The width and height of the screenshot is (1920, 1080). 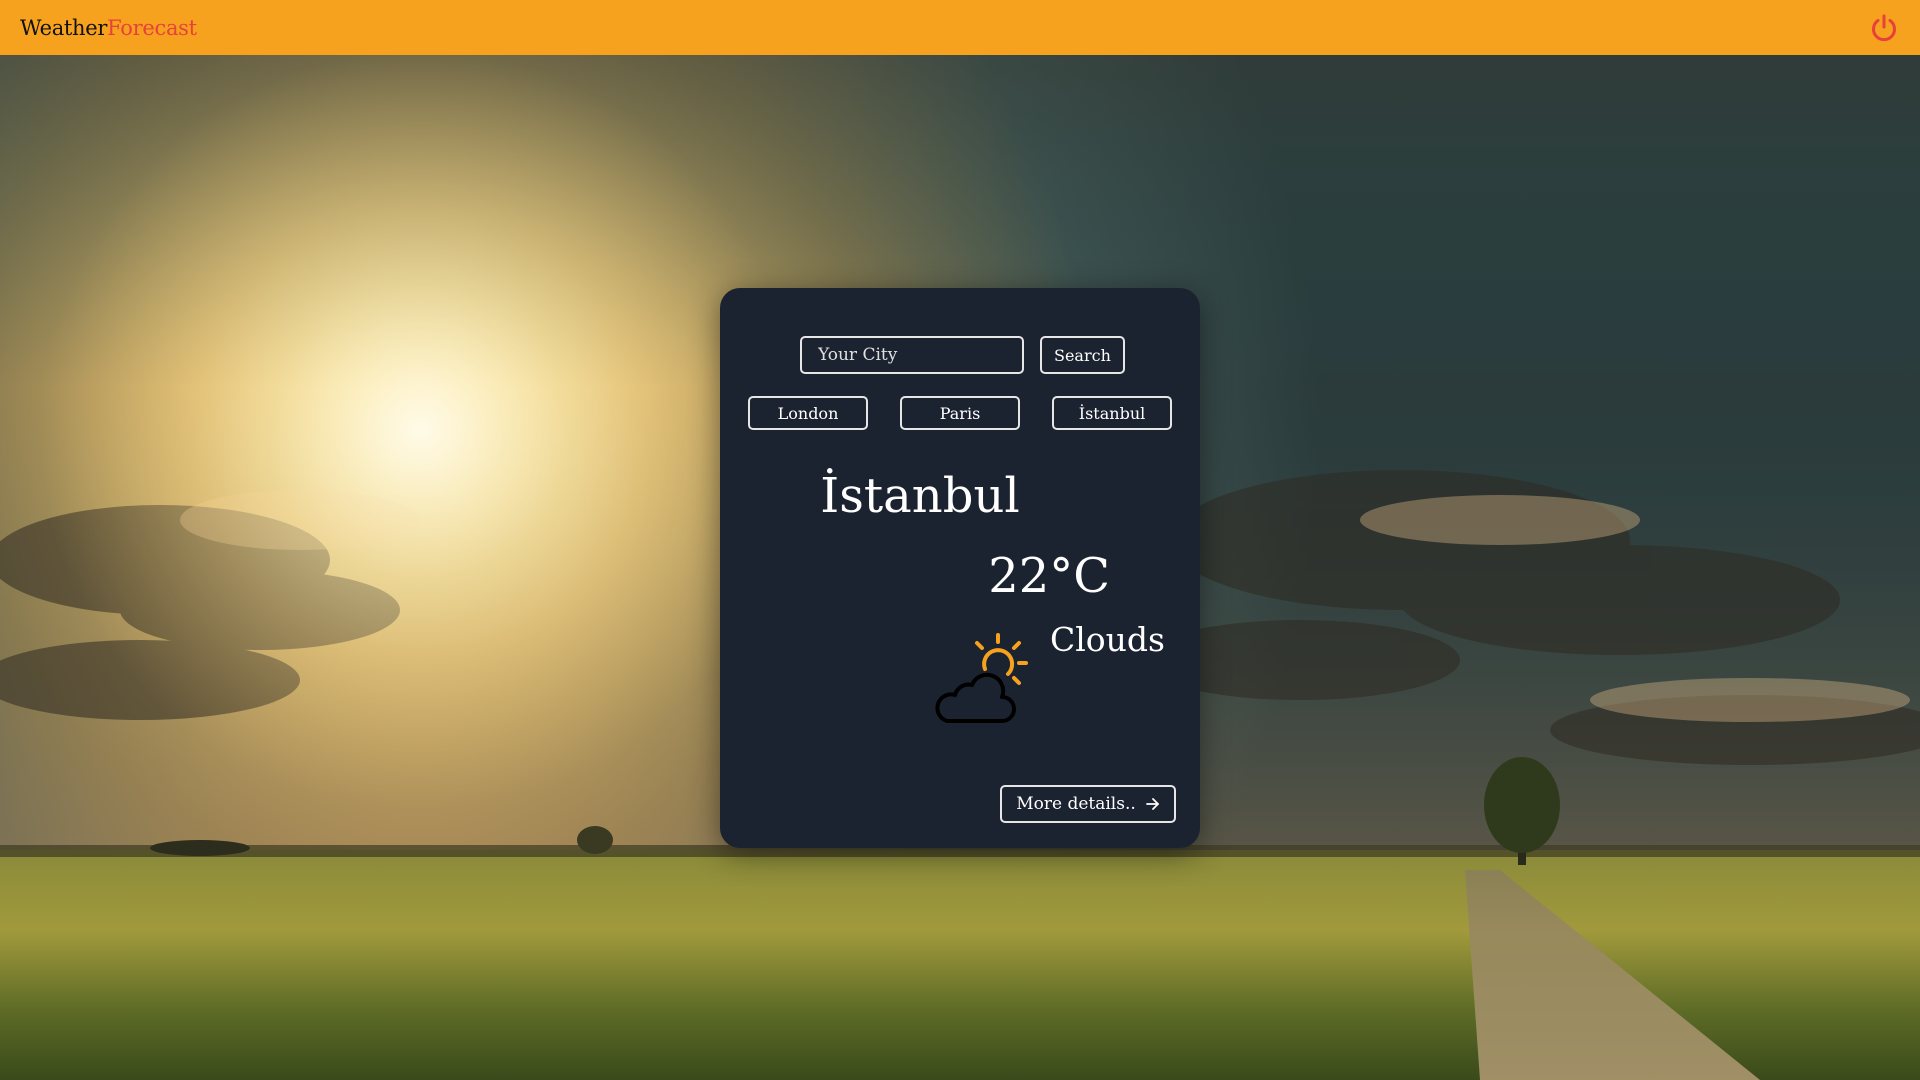 I want to click on weather-condition: Clouds, so click(x=1107, y=639).